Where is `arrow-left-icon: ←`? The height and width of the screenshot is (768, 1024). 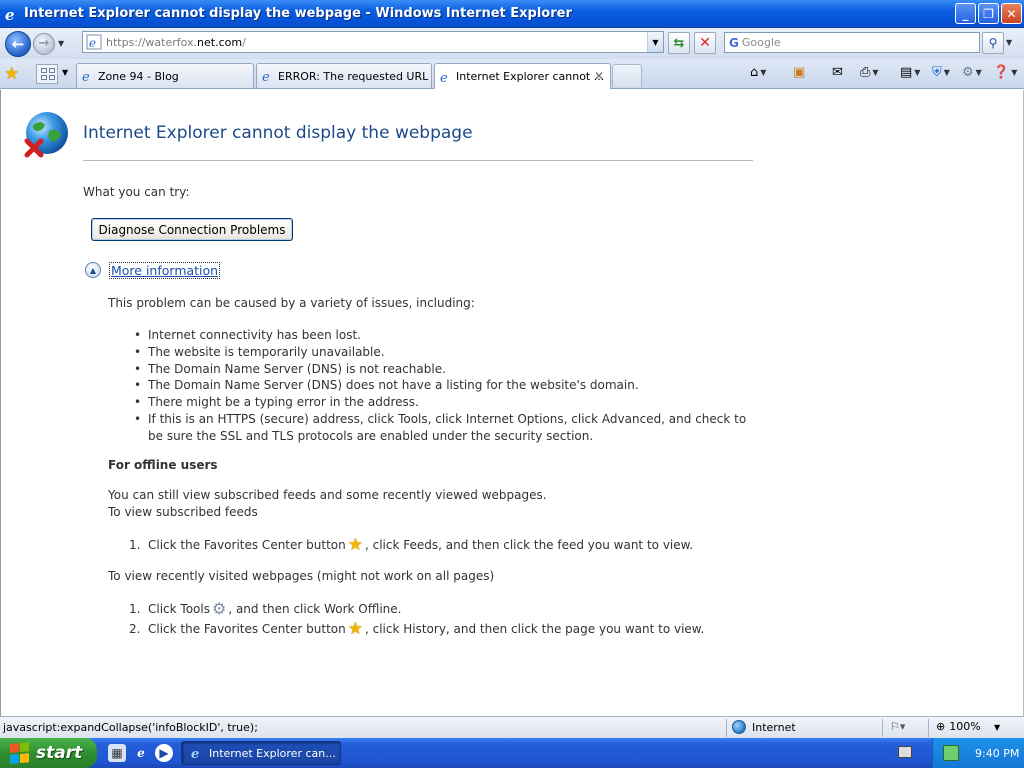 arrow-left-icon: ← is located at coordinates (18, 43).